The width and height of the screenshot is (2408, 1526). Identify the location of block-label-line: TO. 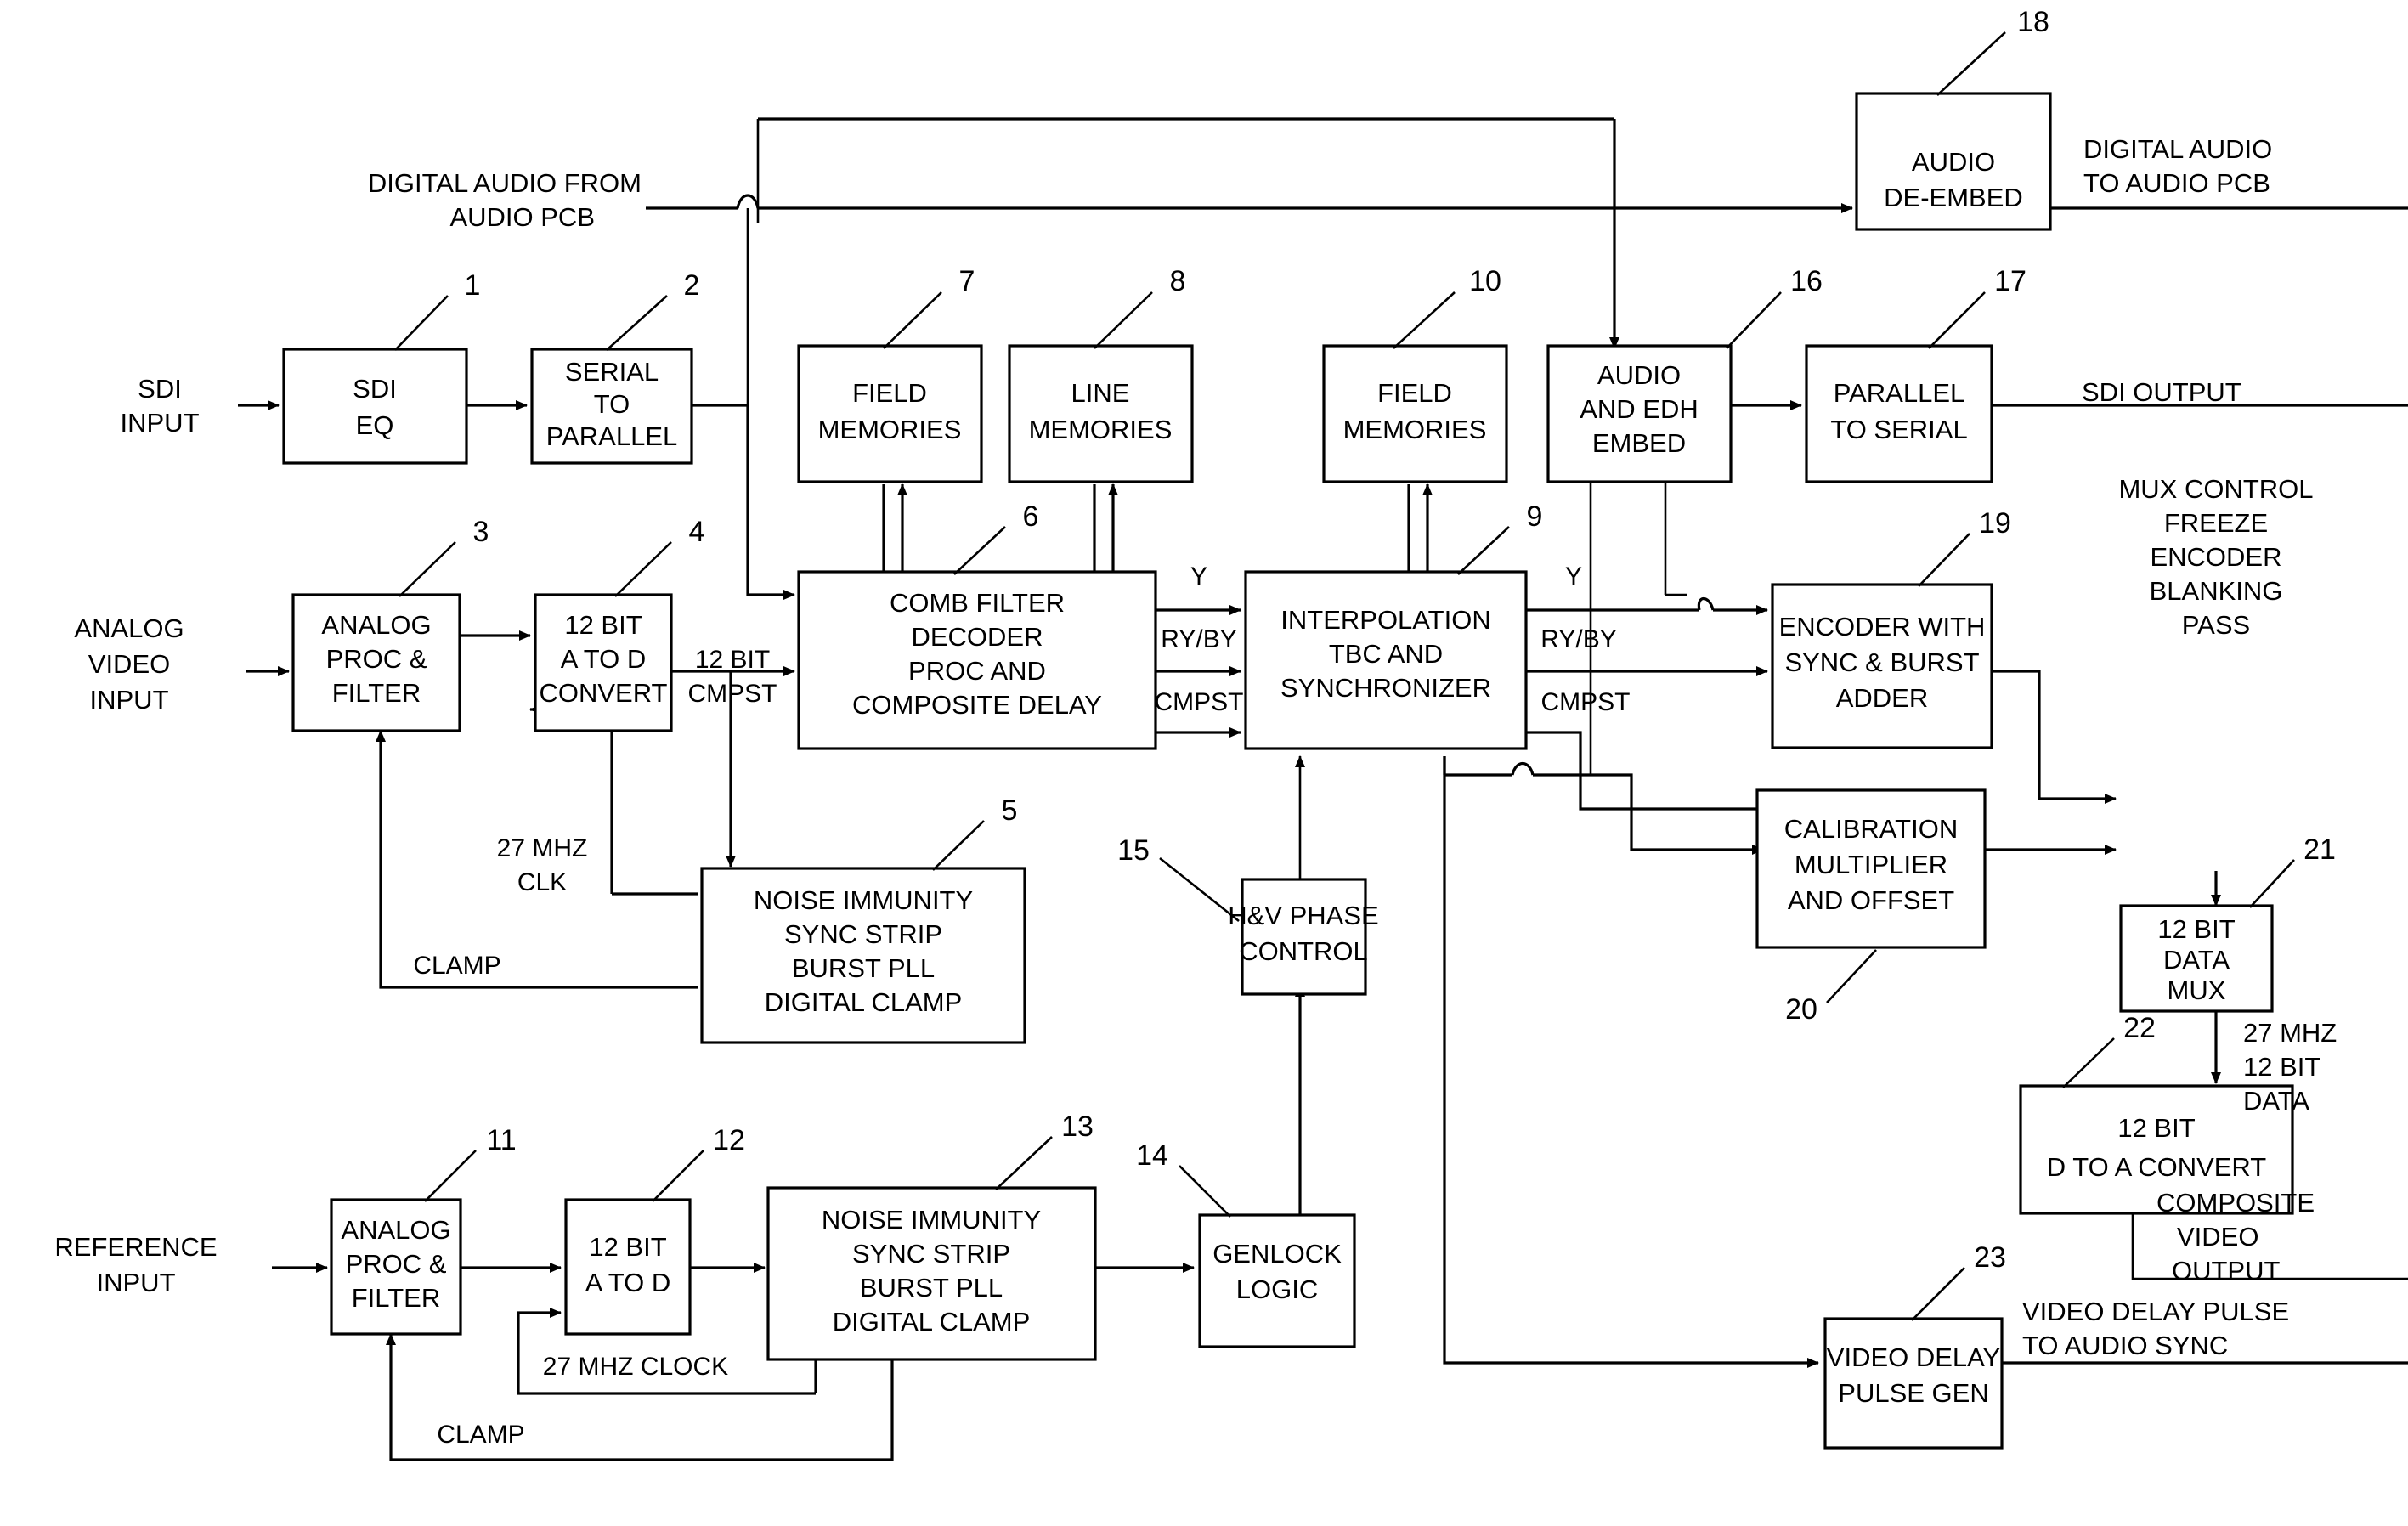
(612, 404).